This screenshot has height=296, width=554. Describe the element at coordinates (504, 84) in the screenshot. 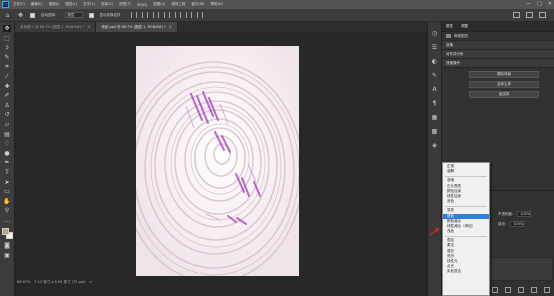

I see `select-subject-button: 选择主体` at that location.